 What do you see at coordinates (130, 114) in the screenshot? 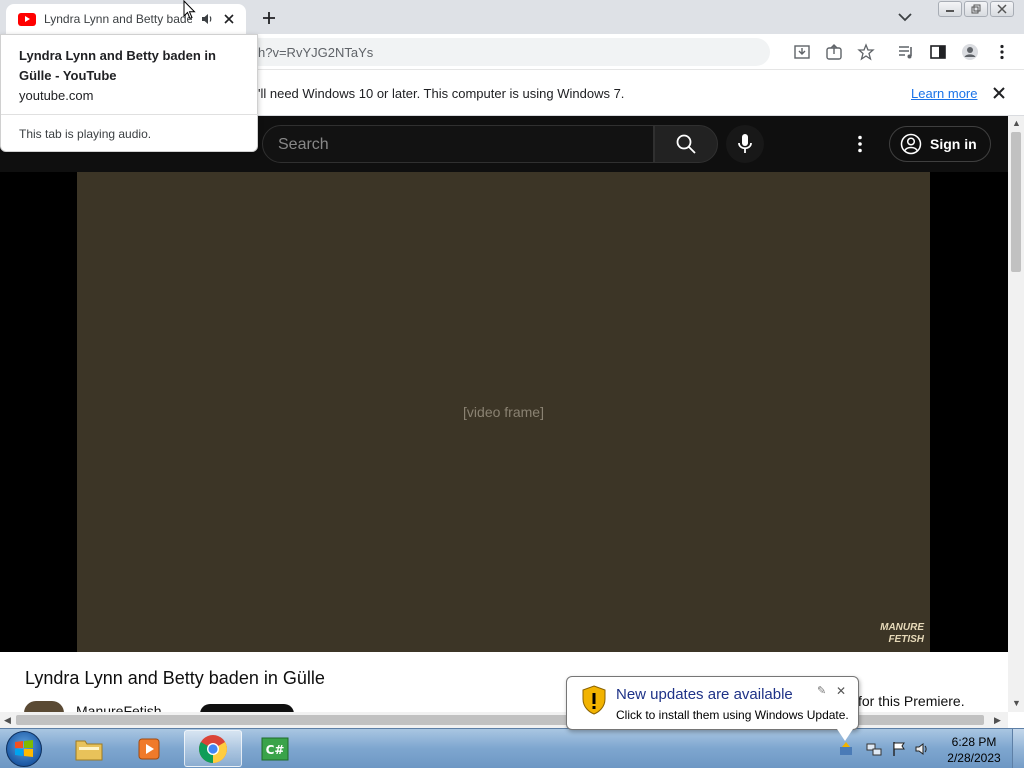
I see `hover-card-divider` at bounding box center [130, 114].